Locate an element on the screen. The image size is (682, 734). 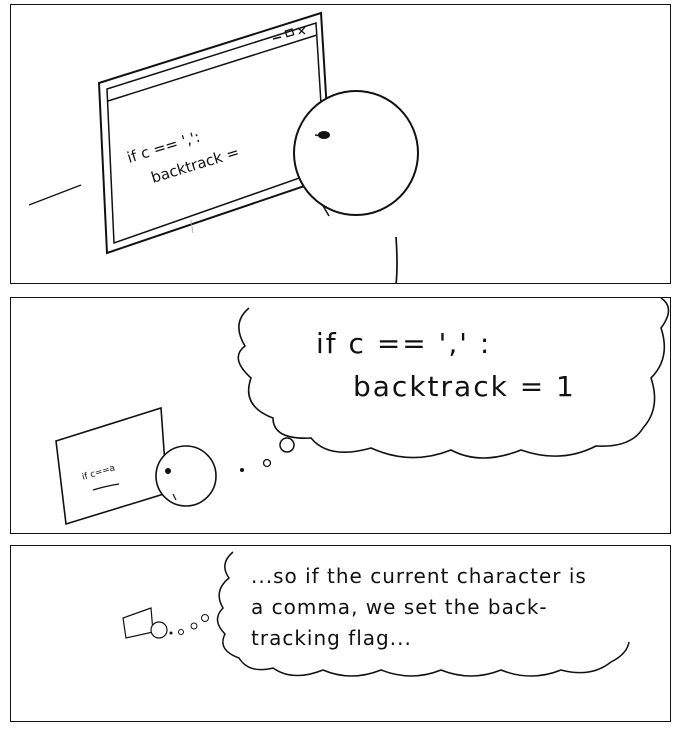
narration-line-1: ...so if the current character is is located at coordinates (419, 576).